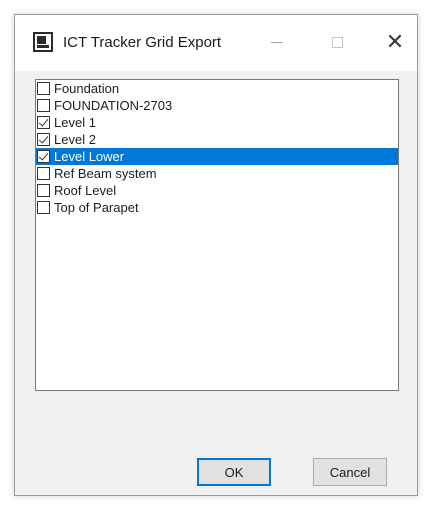 This screenshot has height=506, width=433. What do you see at coordinates (217, 190) in the screenshot?
I see `list-item: Roof Level` at bounding box center [217, 190].